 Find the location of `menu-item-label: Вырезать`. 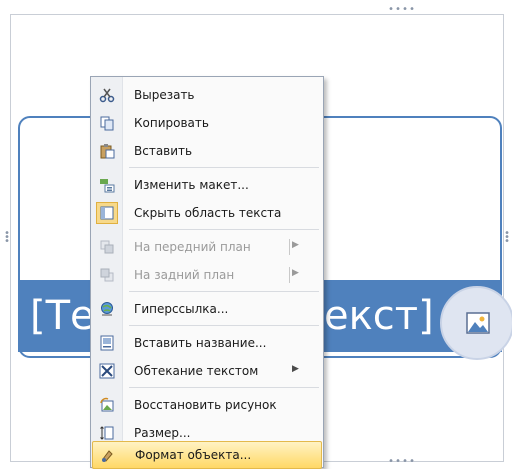

menu-item-label: Вырезать is located at coordinates (164, 95).